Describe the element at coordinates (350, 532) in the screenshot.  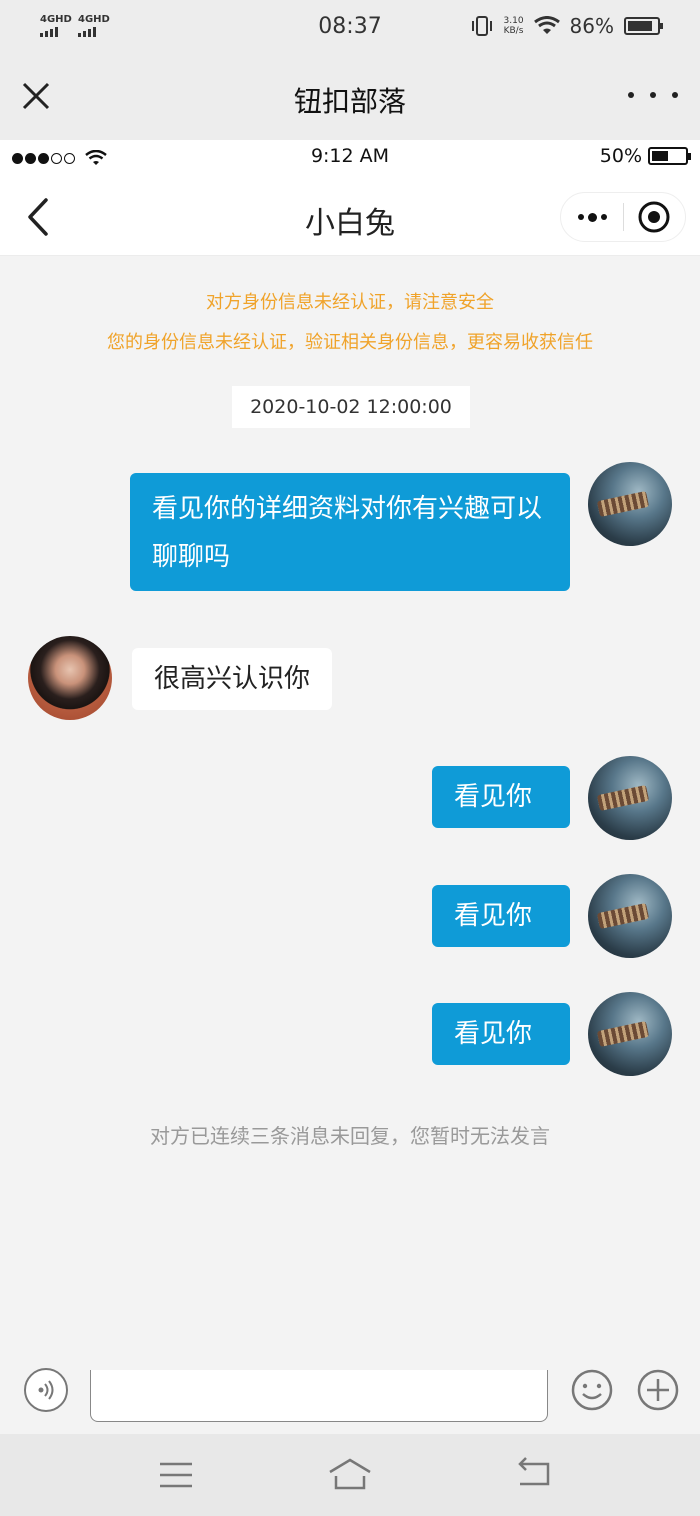
I see `message-bubble-outgoing: 看见你的详细资料对你有兴趣可以聊聊吗` at that location.